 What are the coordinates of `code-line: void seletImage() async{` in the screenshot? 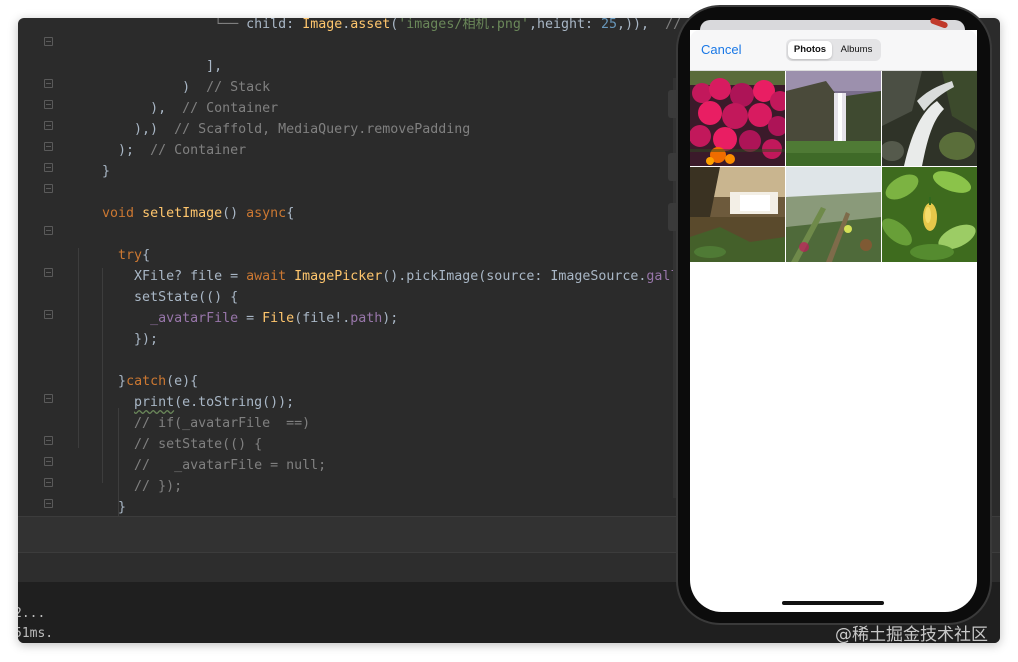 It's located at (198, 213).